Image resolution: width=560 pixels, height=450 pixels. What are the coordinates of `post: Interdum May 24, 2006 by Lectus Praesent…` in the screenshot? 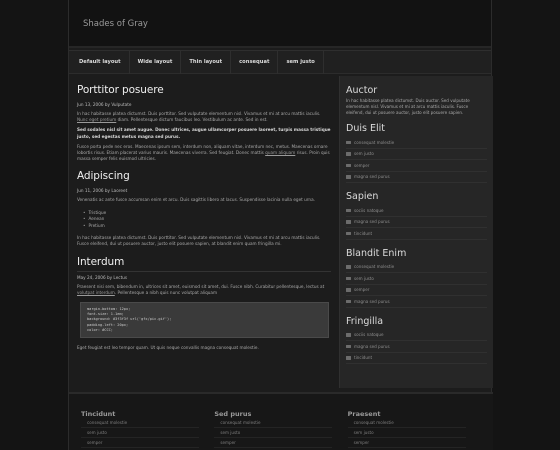 It's located at (204, 304).